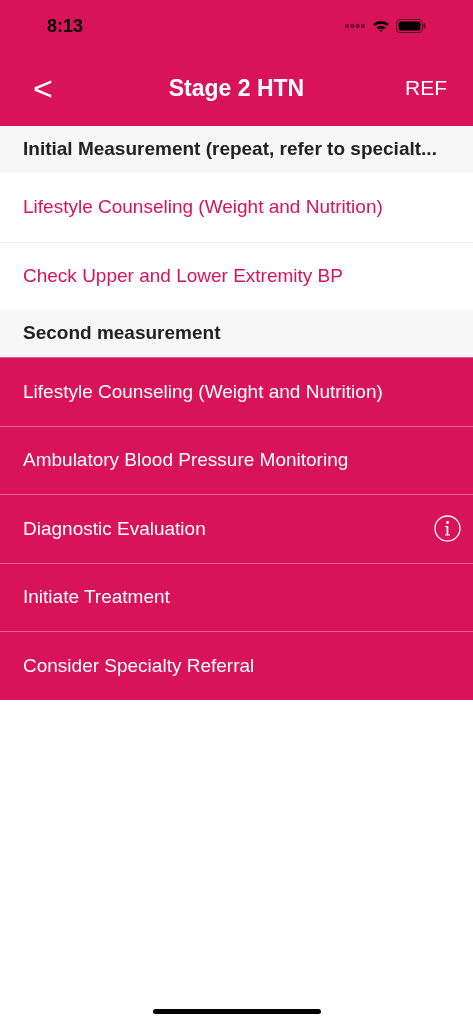 The height and width of the screenshot is (1024, 473). Describe the element at coordinates (96, 597) in the screenshot. I see `row-label: Initiate Treatment` at that location.